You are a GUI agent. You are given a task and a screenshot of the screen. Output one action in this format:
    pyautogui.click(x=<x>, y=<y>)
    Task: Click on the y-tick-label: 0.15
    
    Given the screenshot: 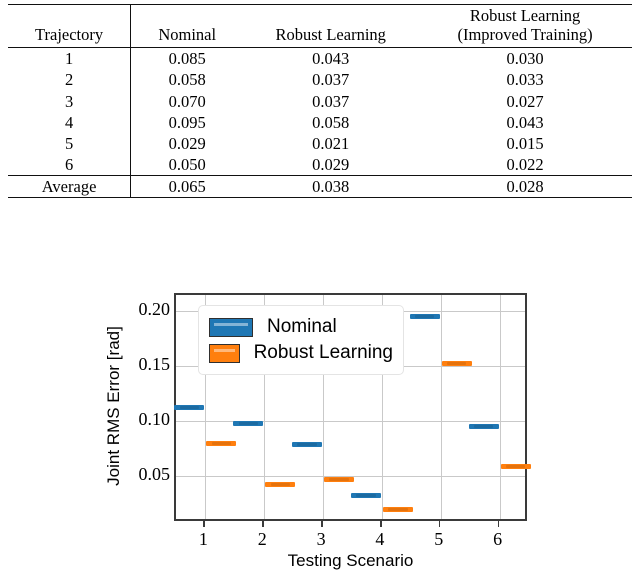 What is the action you would take?
    pyautogui.click(x=154, y=363)
    